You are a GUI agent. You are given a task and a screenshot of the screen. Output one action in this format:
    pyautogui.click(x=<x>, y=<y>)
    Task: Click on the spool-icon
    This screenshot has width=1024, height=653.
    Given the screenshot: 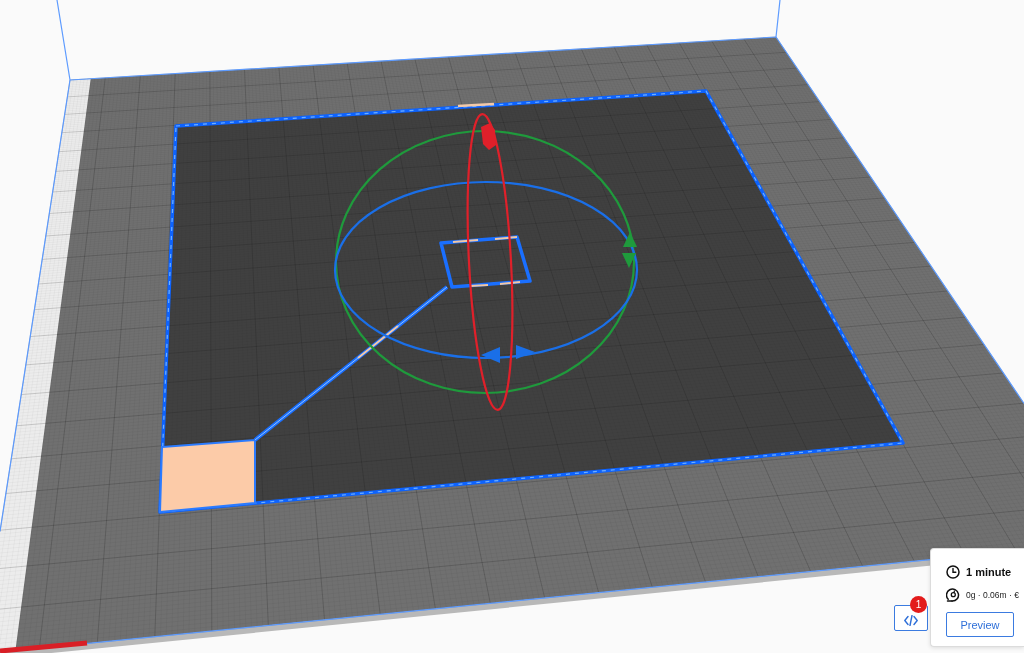 What is the action you would take?
    pyautogui.click(x=953, y=595)
    